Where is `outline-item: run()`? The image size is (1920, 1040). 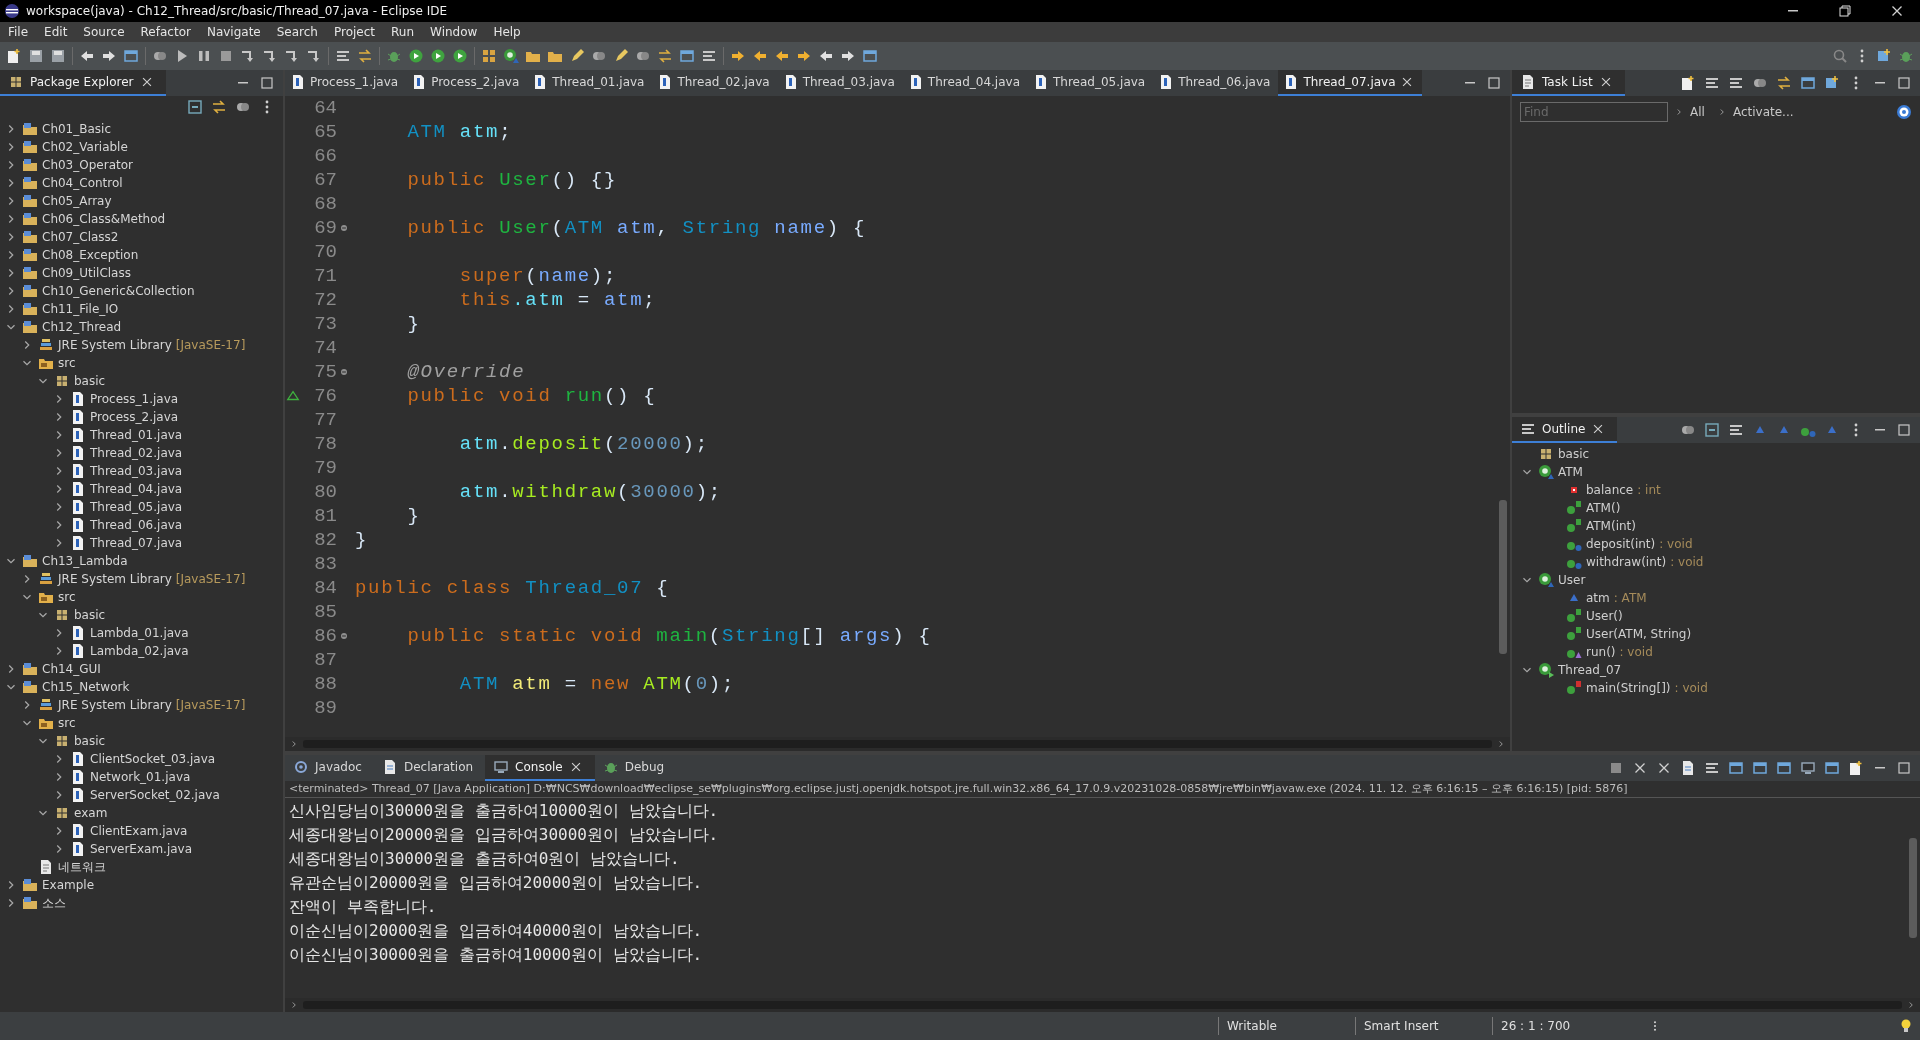 outline-item: run() is located at coordinates (1601, 652).